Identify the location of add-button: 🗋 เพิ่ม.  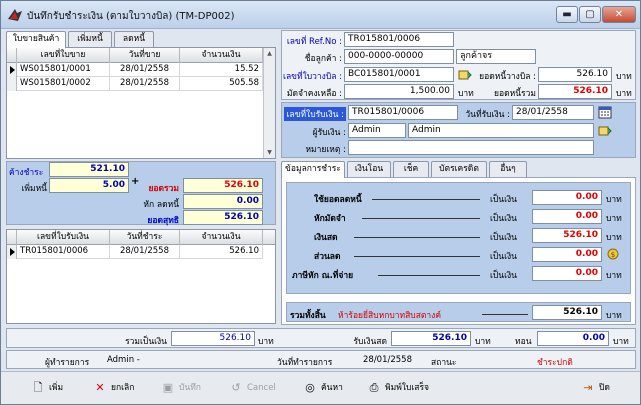
(47, 388).